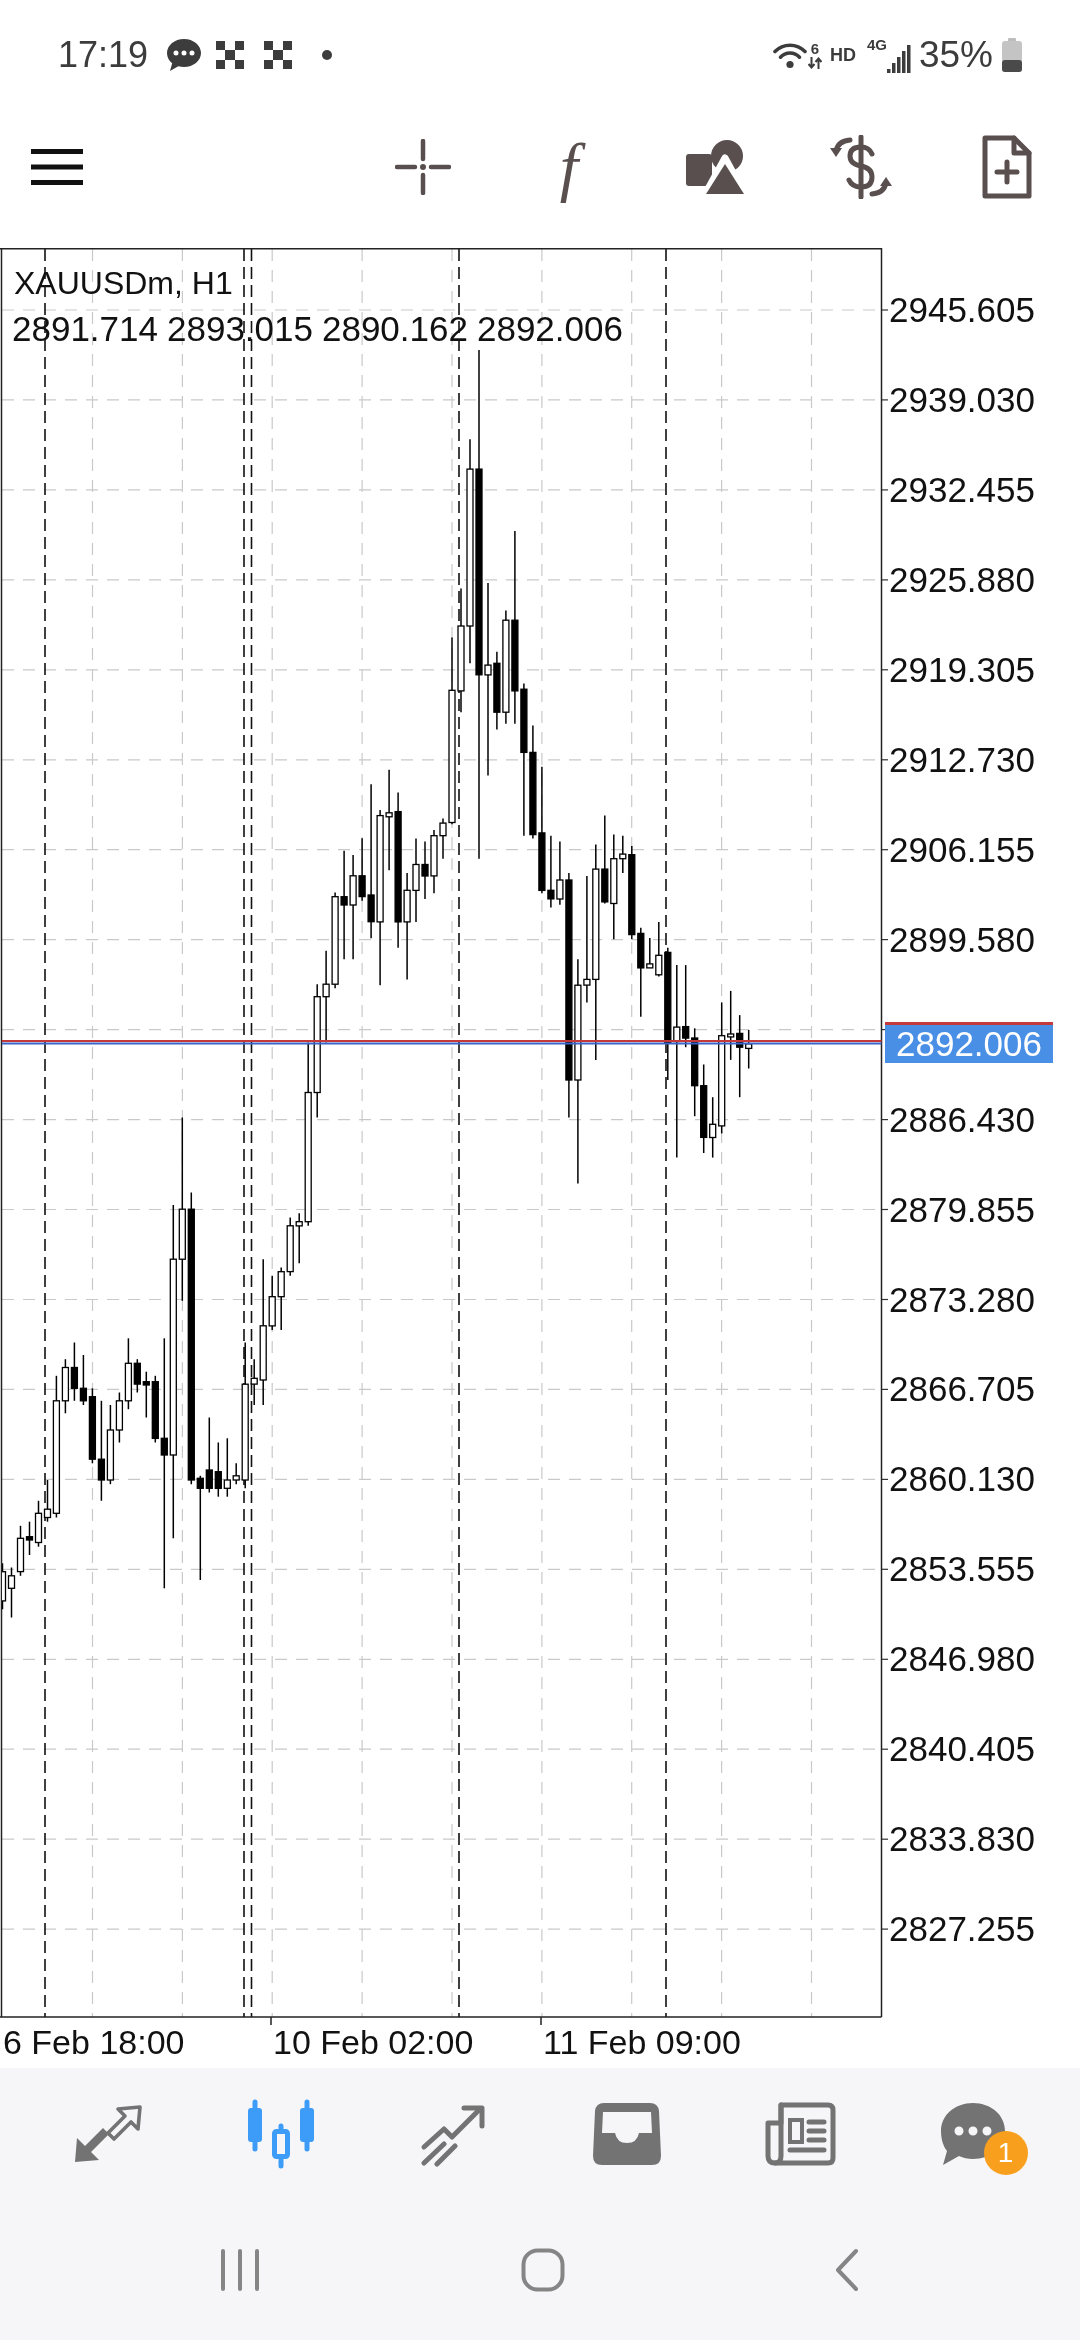  Describe the element at coordinates (815, 48) in the screenshot. I see `wifi-badge-text: 6` at that location.